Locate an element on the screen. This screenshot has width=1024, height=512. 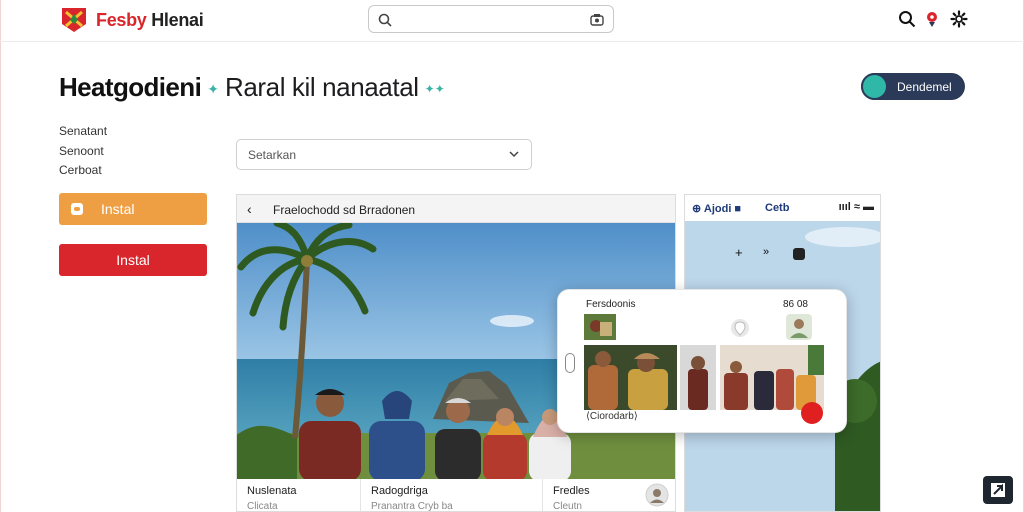
install-secondary-button: Instal is located at coordinates (133, 260).